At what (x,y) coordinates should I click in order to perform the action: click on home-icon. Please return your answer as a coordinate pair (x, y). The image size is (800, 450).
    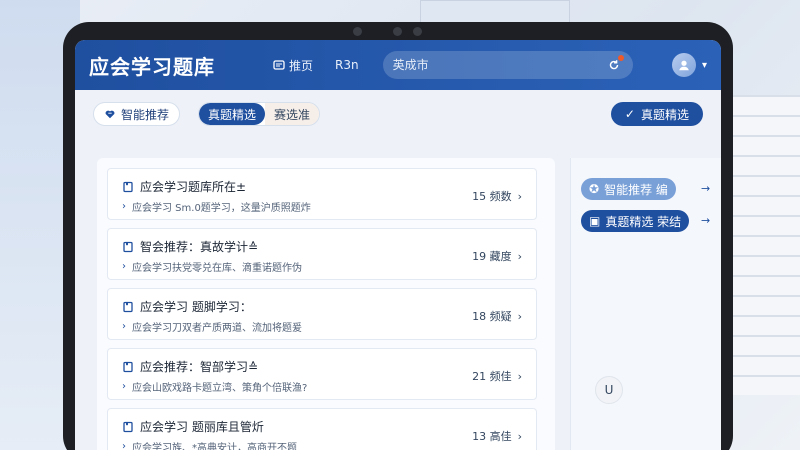
    Looking at the image, I should click on (279, 65).